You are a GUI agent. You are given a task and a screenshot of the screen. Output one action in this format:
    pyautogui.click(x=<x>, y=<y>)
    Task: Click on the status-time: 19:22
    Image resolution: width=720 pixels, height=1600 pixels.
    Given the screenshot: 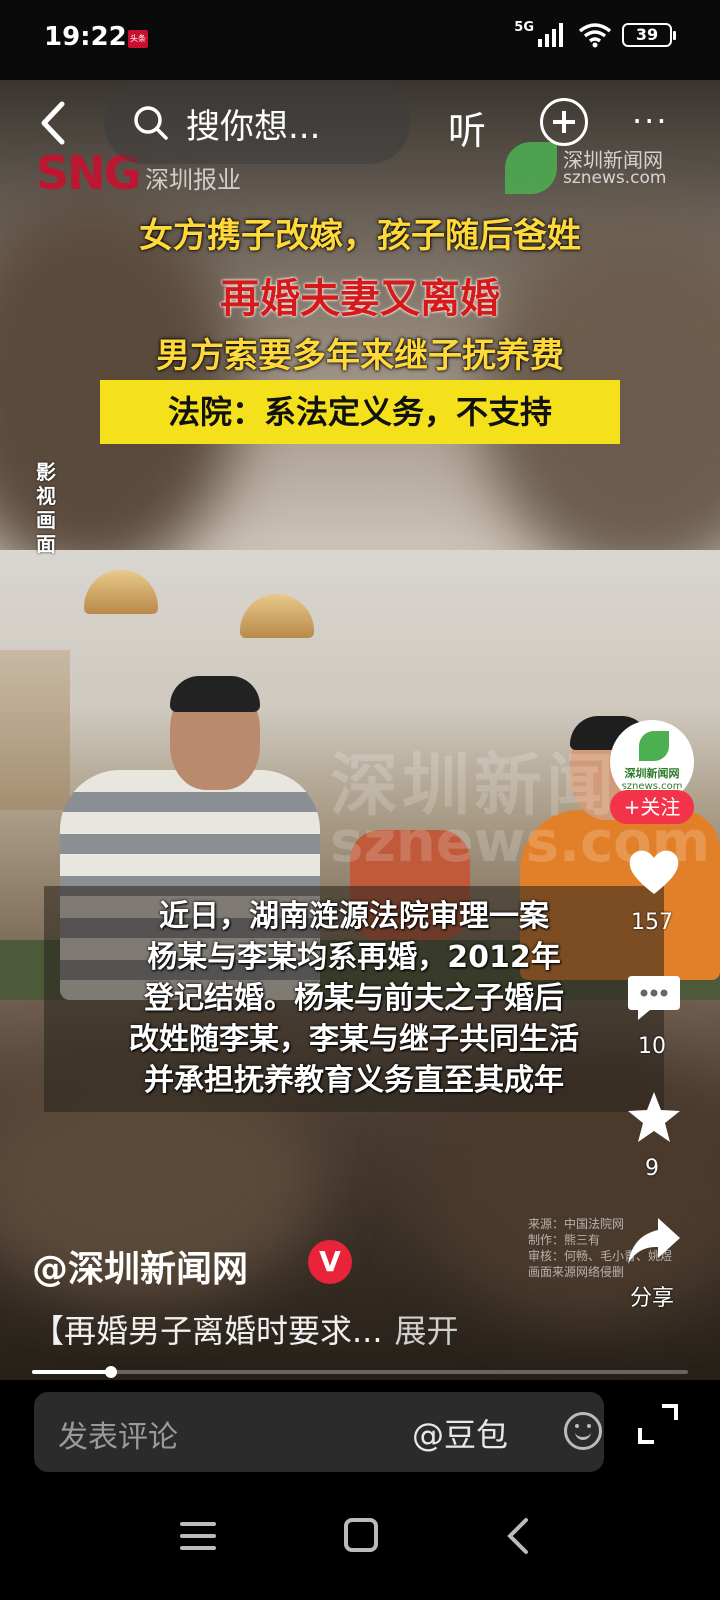 What is the action you would take?
    pyautogui.click(x=85, y=37)
    